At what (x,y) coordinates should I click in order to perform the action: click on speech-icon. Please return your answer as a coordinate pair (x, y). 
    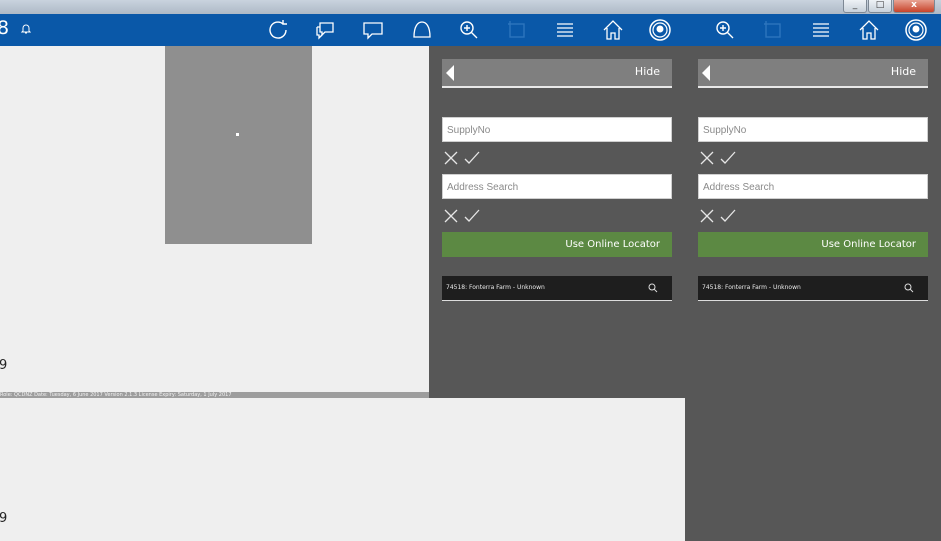
    Looking at the image, I should click on (422, 30).